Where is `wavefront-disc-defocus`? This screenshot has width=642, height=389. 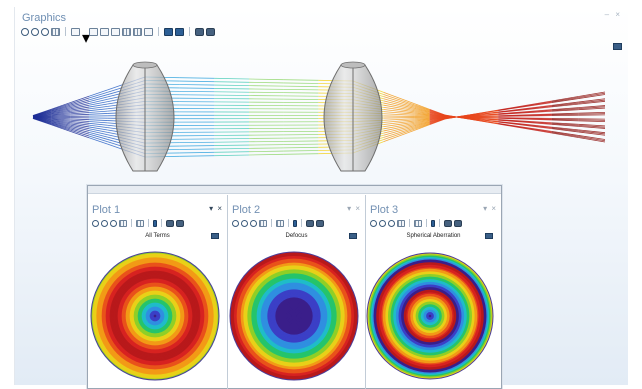 wavefront-disc-defocus is located at coordinates (294, 316).